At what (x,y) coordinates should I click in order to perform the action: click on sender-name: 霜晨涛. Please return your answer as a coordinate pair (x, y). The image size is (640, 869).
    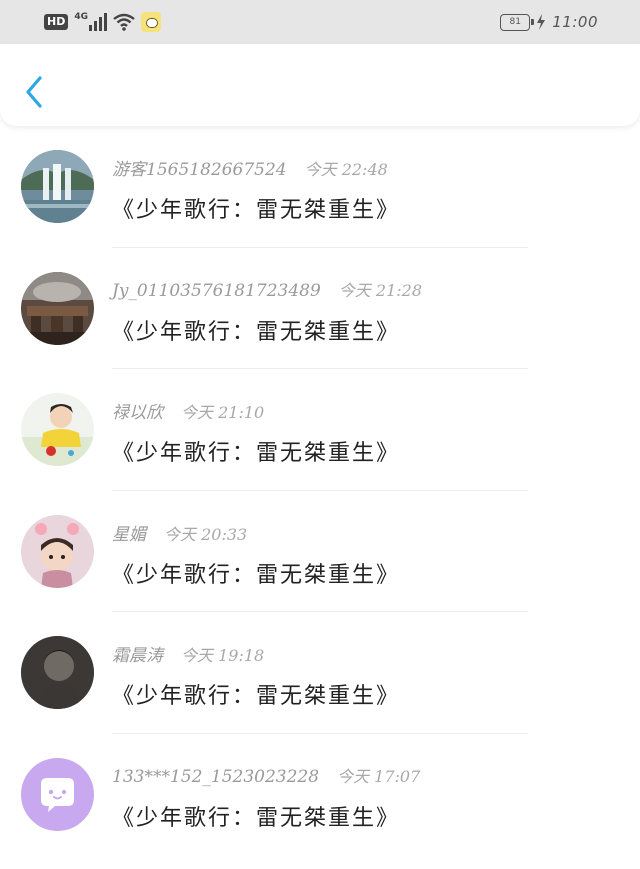
    Looking at the image, I should click on (137, 653).